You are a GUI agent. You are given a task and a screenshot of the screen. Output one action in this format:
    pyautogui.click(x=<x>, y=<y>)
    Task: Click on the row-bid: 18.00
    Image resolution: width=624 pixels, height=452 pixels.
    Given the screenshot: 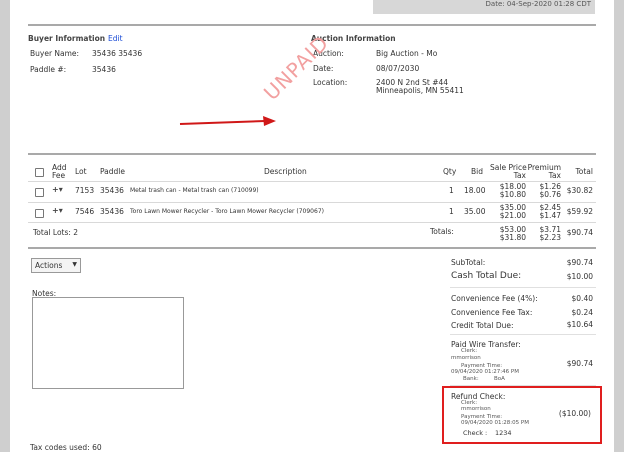 What is the action you would take?
    pyautogui.click(x=475, y=190)
    